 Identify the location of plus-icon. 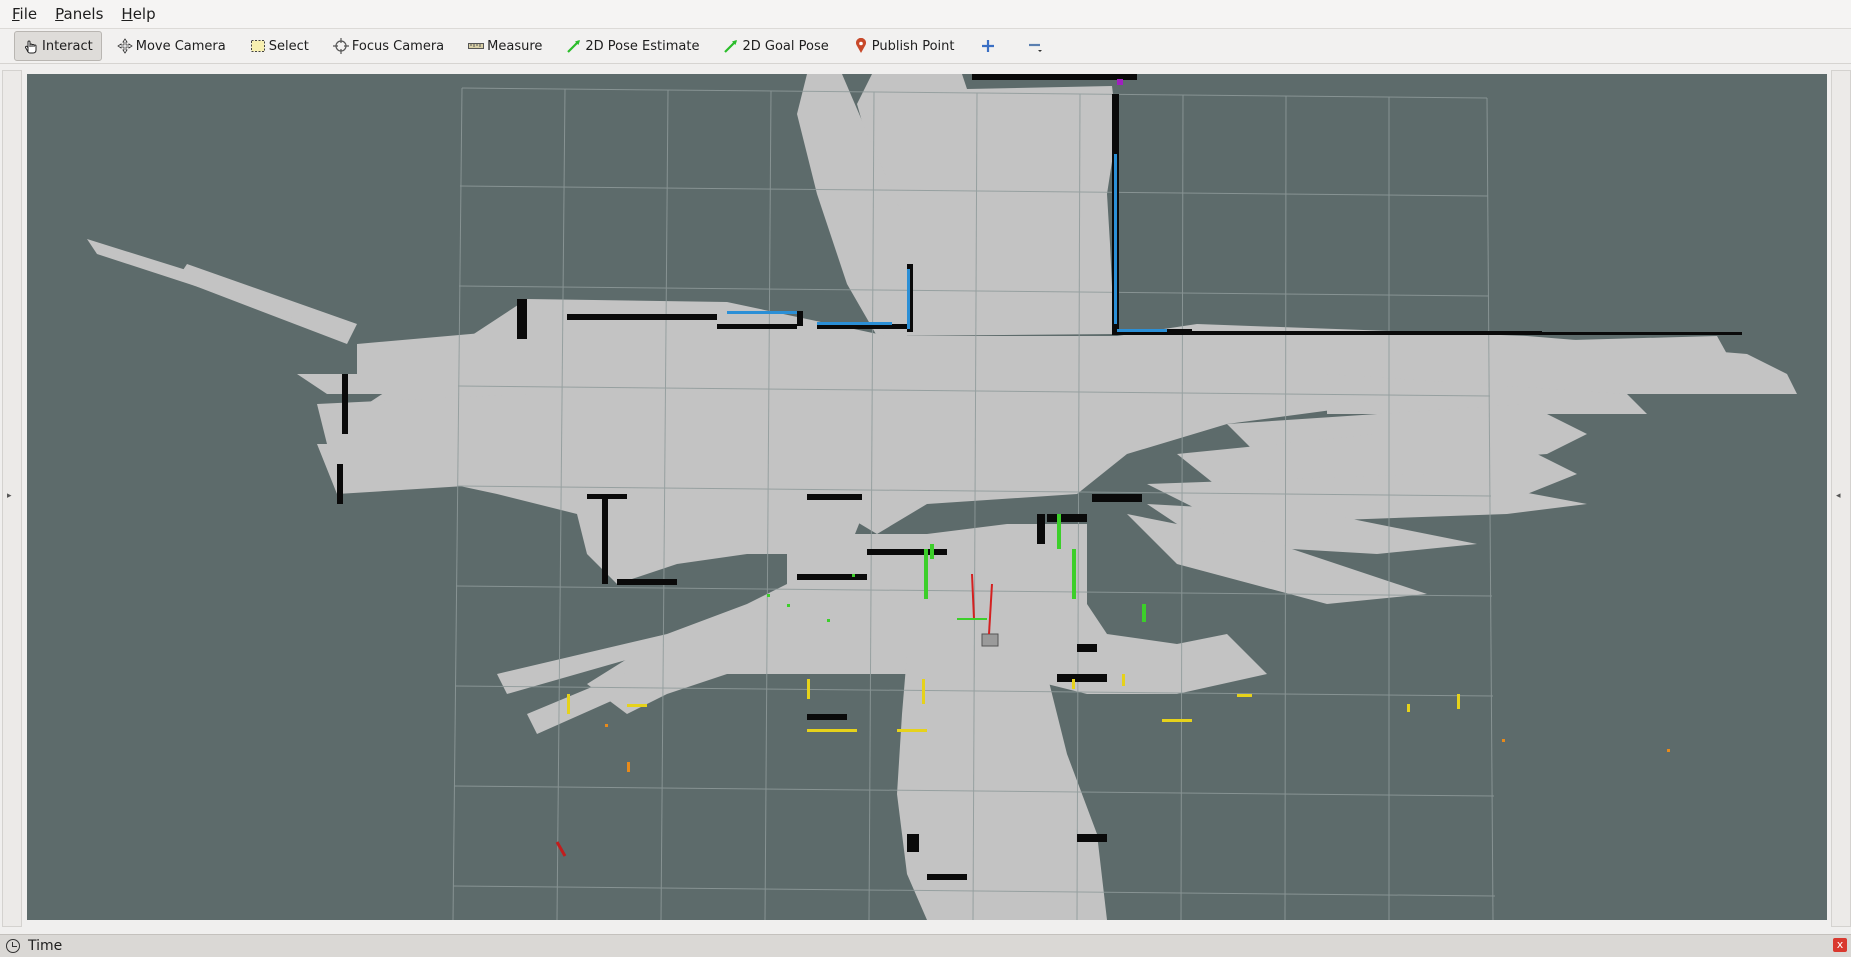
(988, 46).